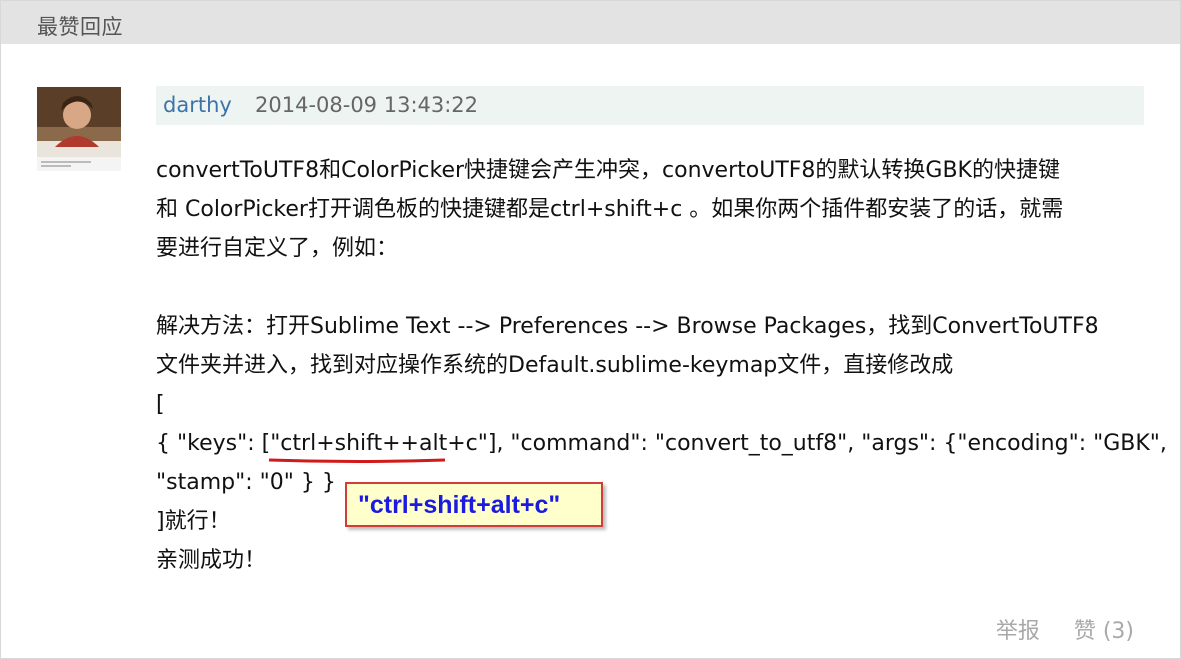  Describe the element at coordinates (80, 27) in the screenshot. I see `panel-title: 最赞回应` at that location.